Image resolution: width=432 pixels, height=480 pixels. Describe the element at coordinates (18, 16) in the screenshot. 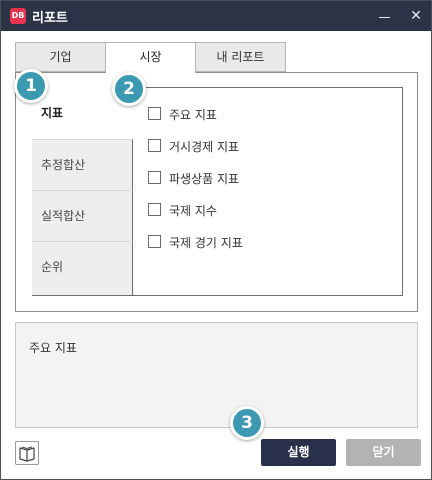

I see `app-logo-icon: DB` at that location.